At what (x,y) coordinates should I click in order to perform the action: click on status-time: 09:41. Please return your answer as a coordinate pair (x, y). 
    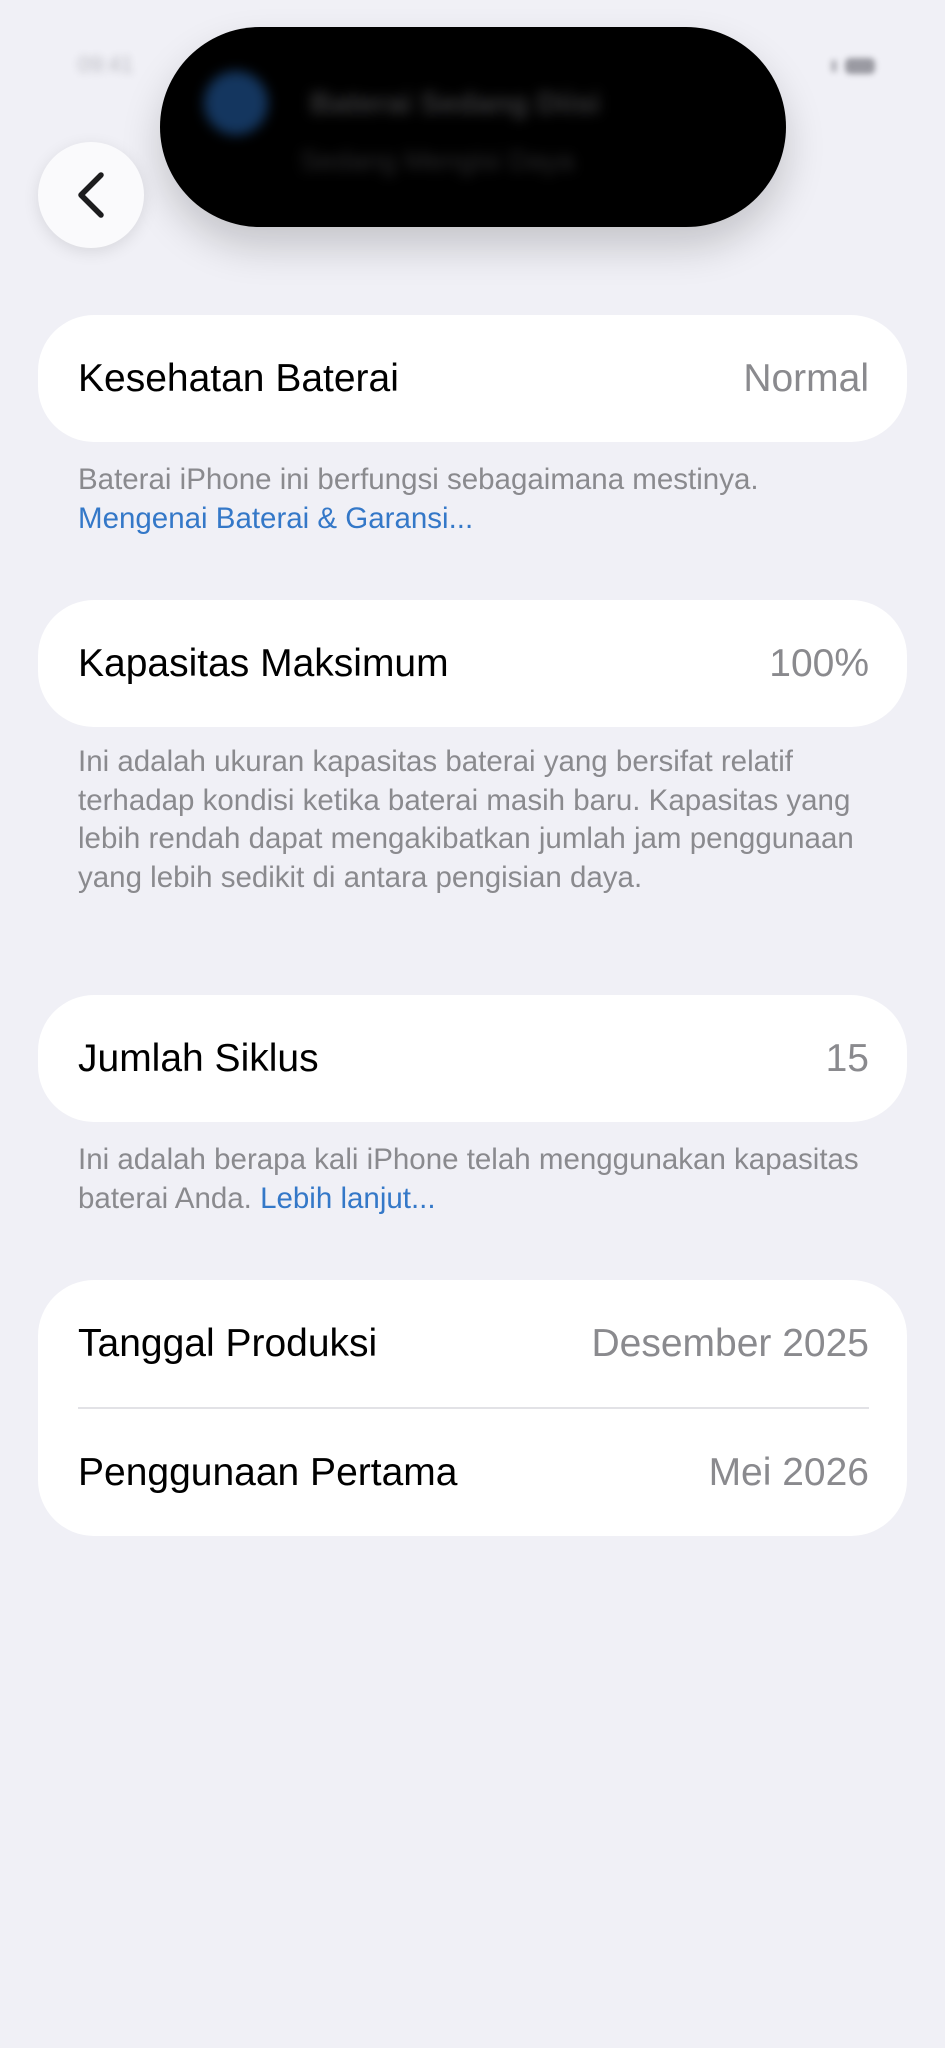
    Looking at the image, I should click on (106, 64).